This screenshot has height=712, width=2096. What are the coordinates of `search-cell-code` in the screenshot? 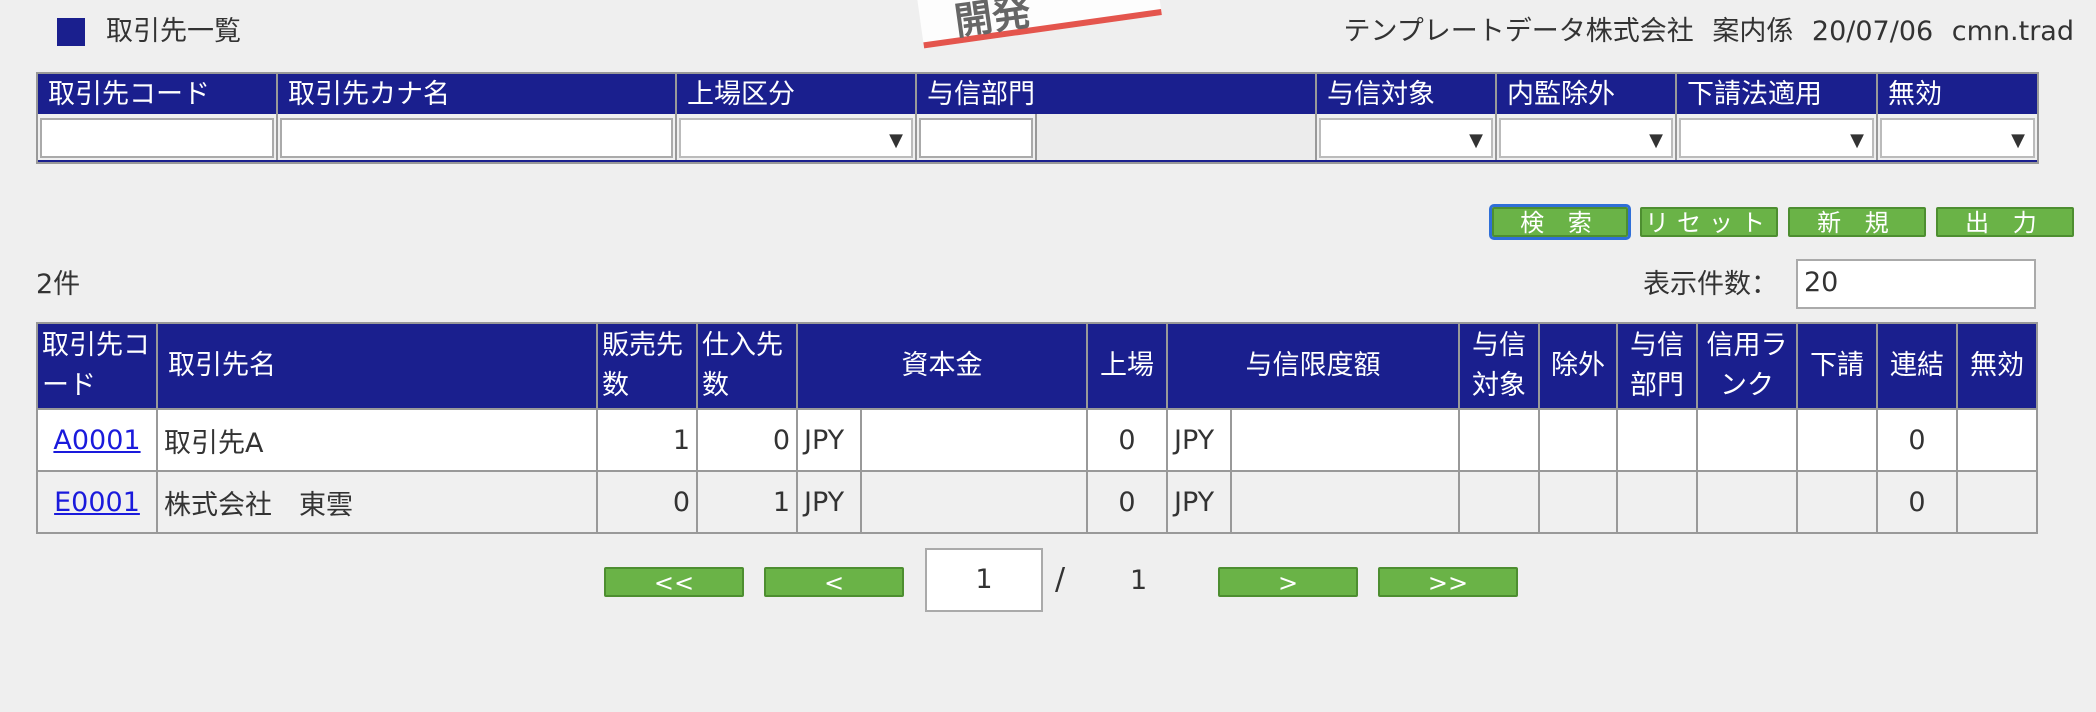 It's located at (158, 137).